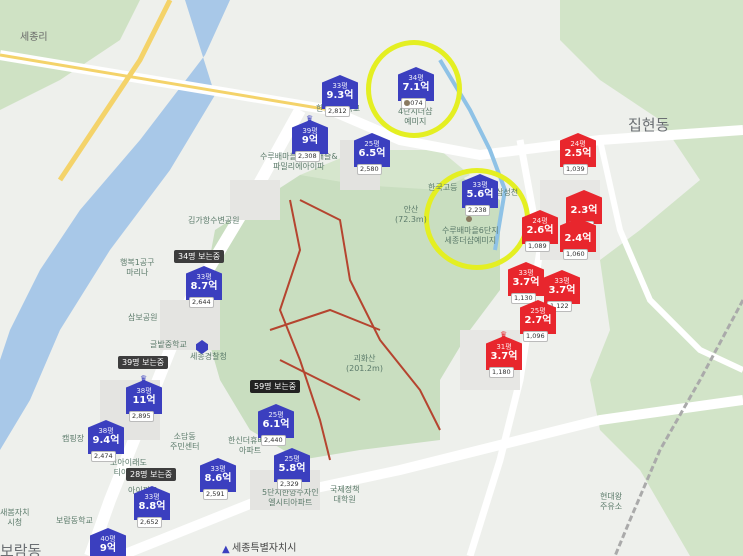  What do you see at coordinates (144, 400) in the screenshot?
I see `price-pin: ♛ 38평 11억 2,895` at bounding box center [144, 400].